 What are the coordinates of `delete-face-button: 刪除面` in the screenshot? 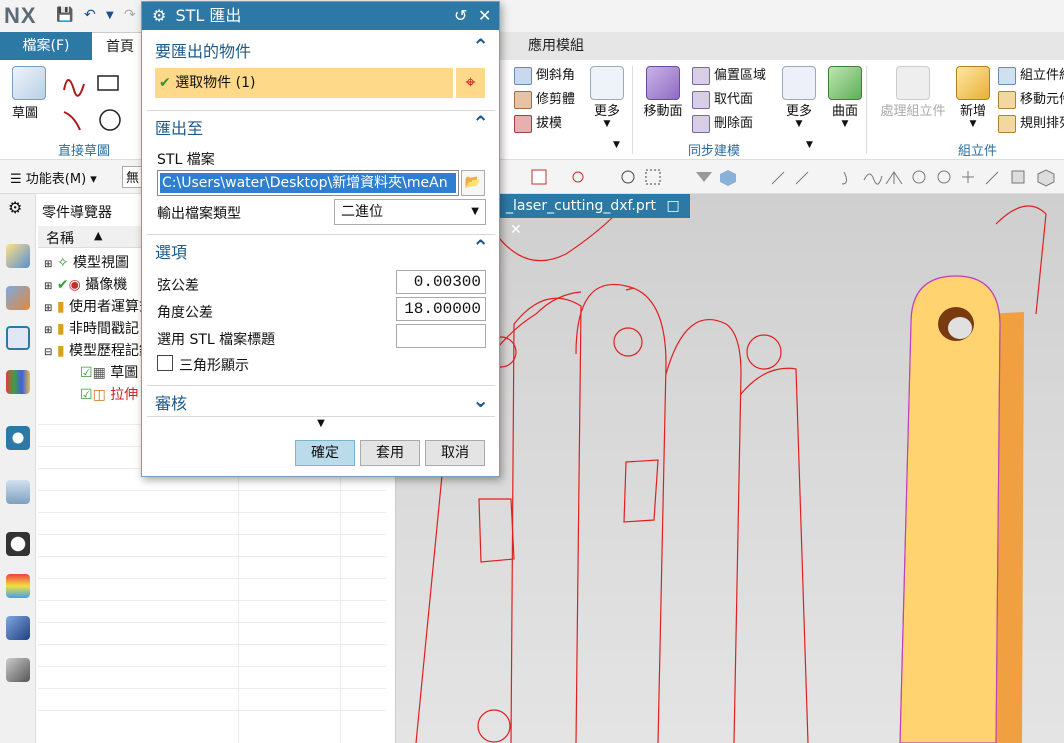 It's located at (722, 122).